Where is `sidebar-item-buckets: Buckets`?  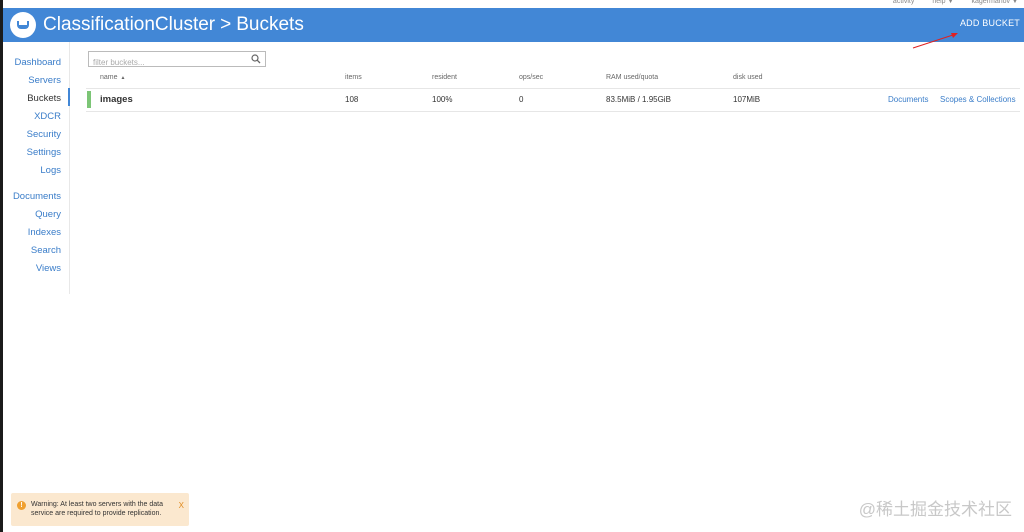
sidebar-item-buckets: Buckets is located at coordinates (44, 98).